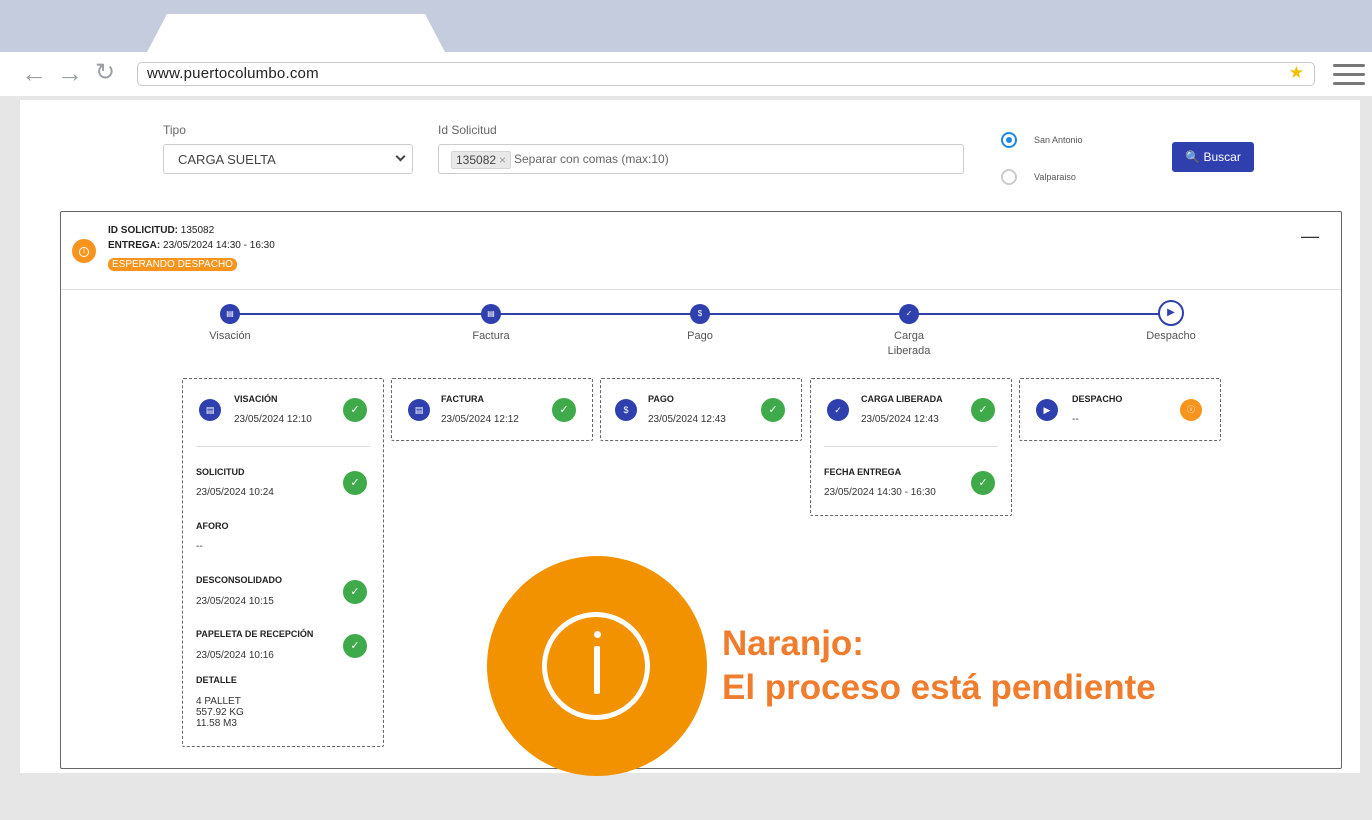 Image resolution: width=1372 pixels, height=820 pixels. Describe the element at coordinates (239, 580) in the screenshot. I see `sub-title: DESCONSOLIDADO` at that location.